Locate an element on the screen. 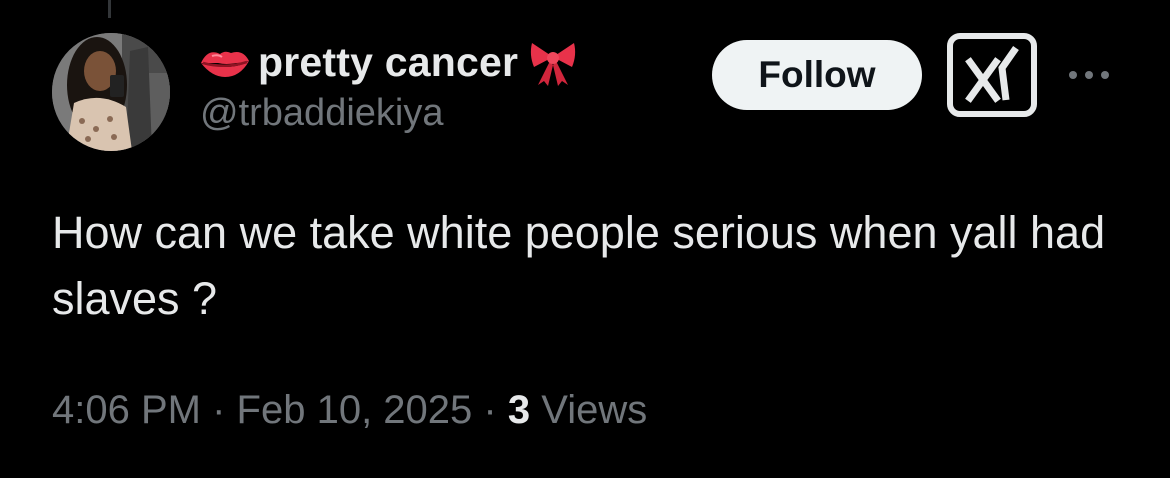 This screenshot has width=1170, height=478. tweet-time: 4:06 PM is located at coordinates (126, 410).